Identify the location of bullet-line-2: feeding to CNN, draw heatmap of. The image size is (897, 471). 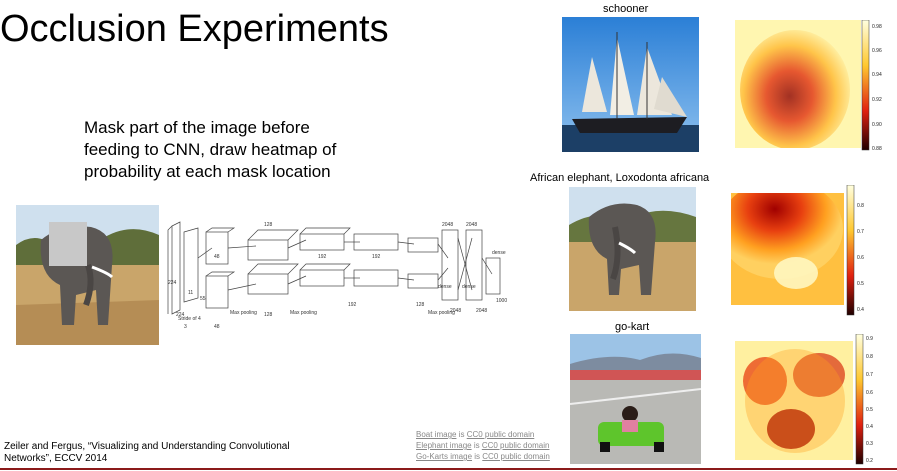
(210, 149).